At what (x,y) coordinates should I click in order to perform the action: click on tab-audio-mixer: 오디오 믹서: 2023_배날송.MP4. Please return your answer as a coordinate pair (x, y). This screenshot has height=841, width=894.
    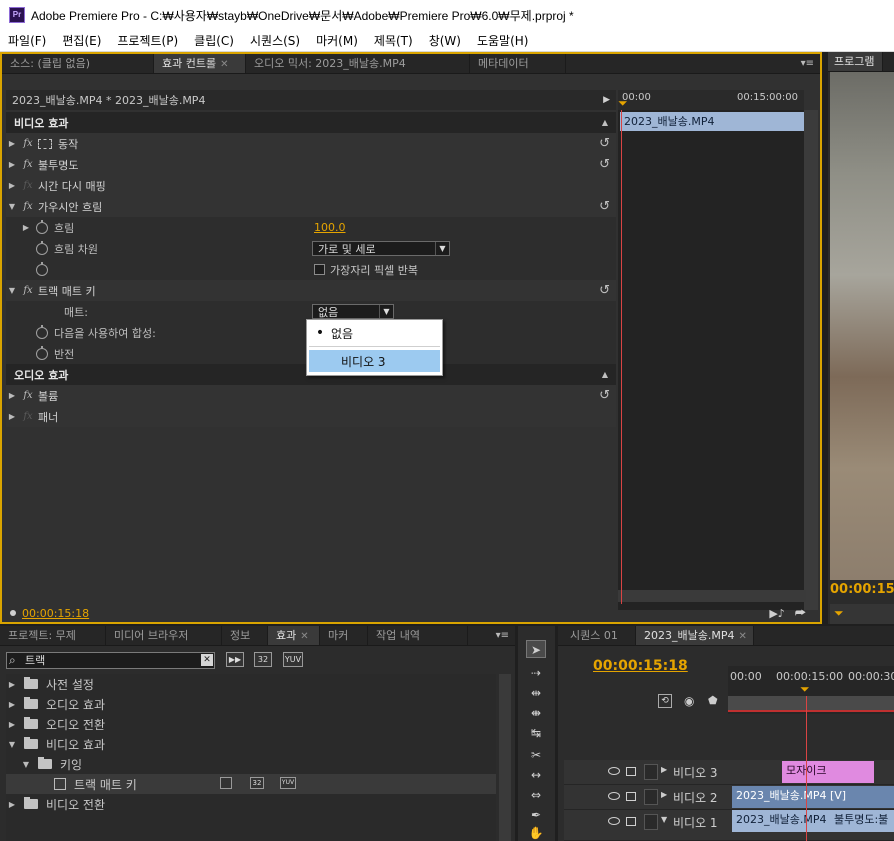
    Looking at the image, I should click on (358, 63).